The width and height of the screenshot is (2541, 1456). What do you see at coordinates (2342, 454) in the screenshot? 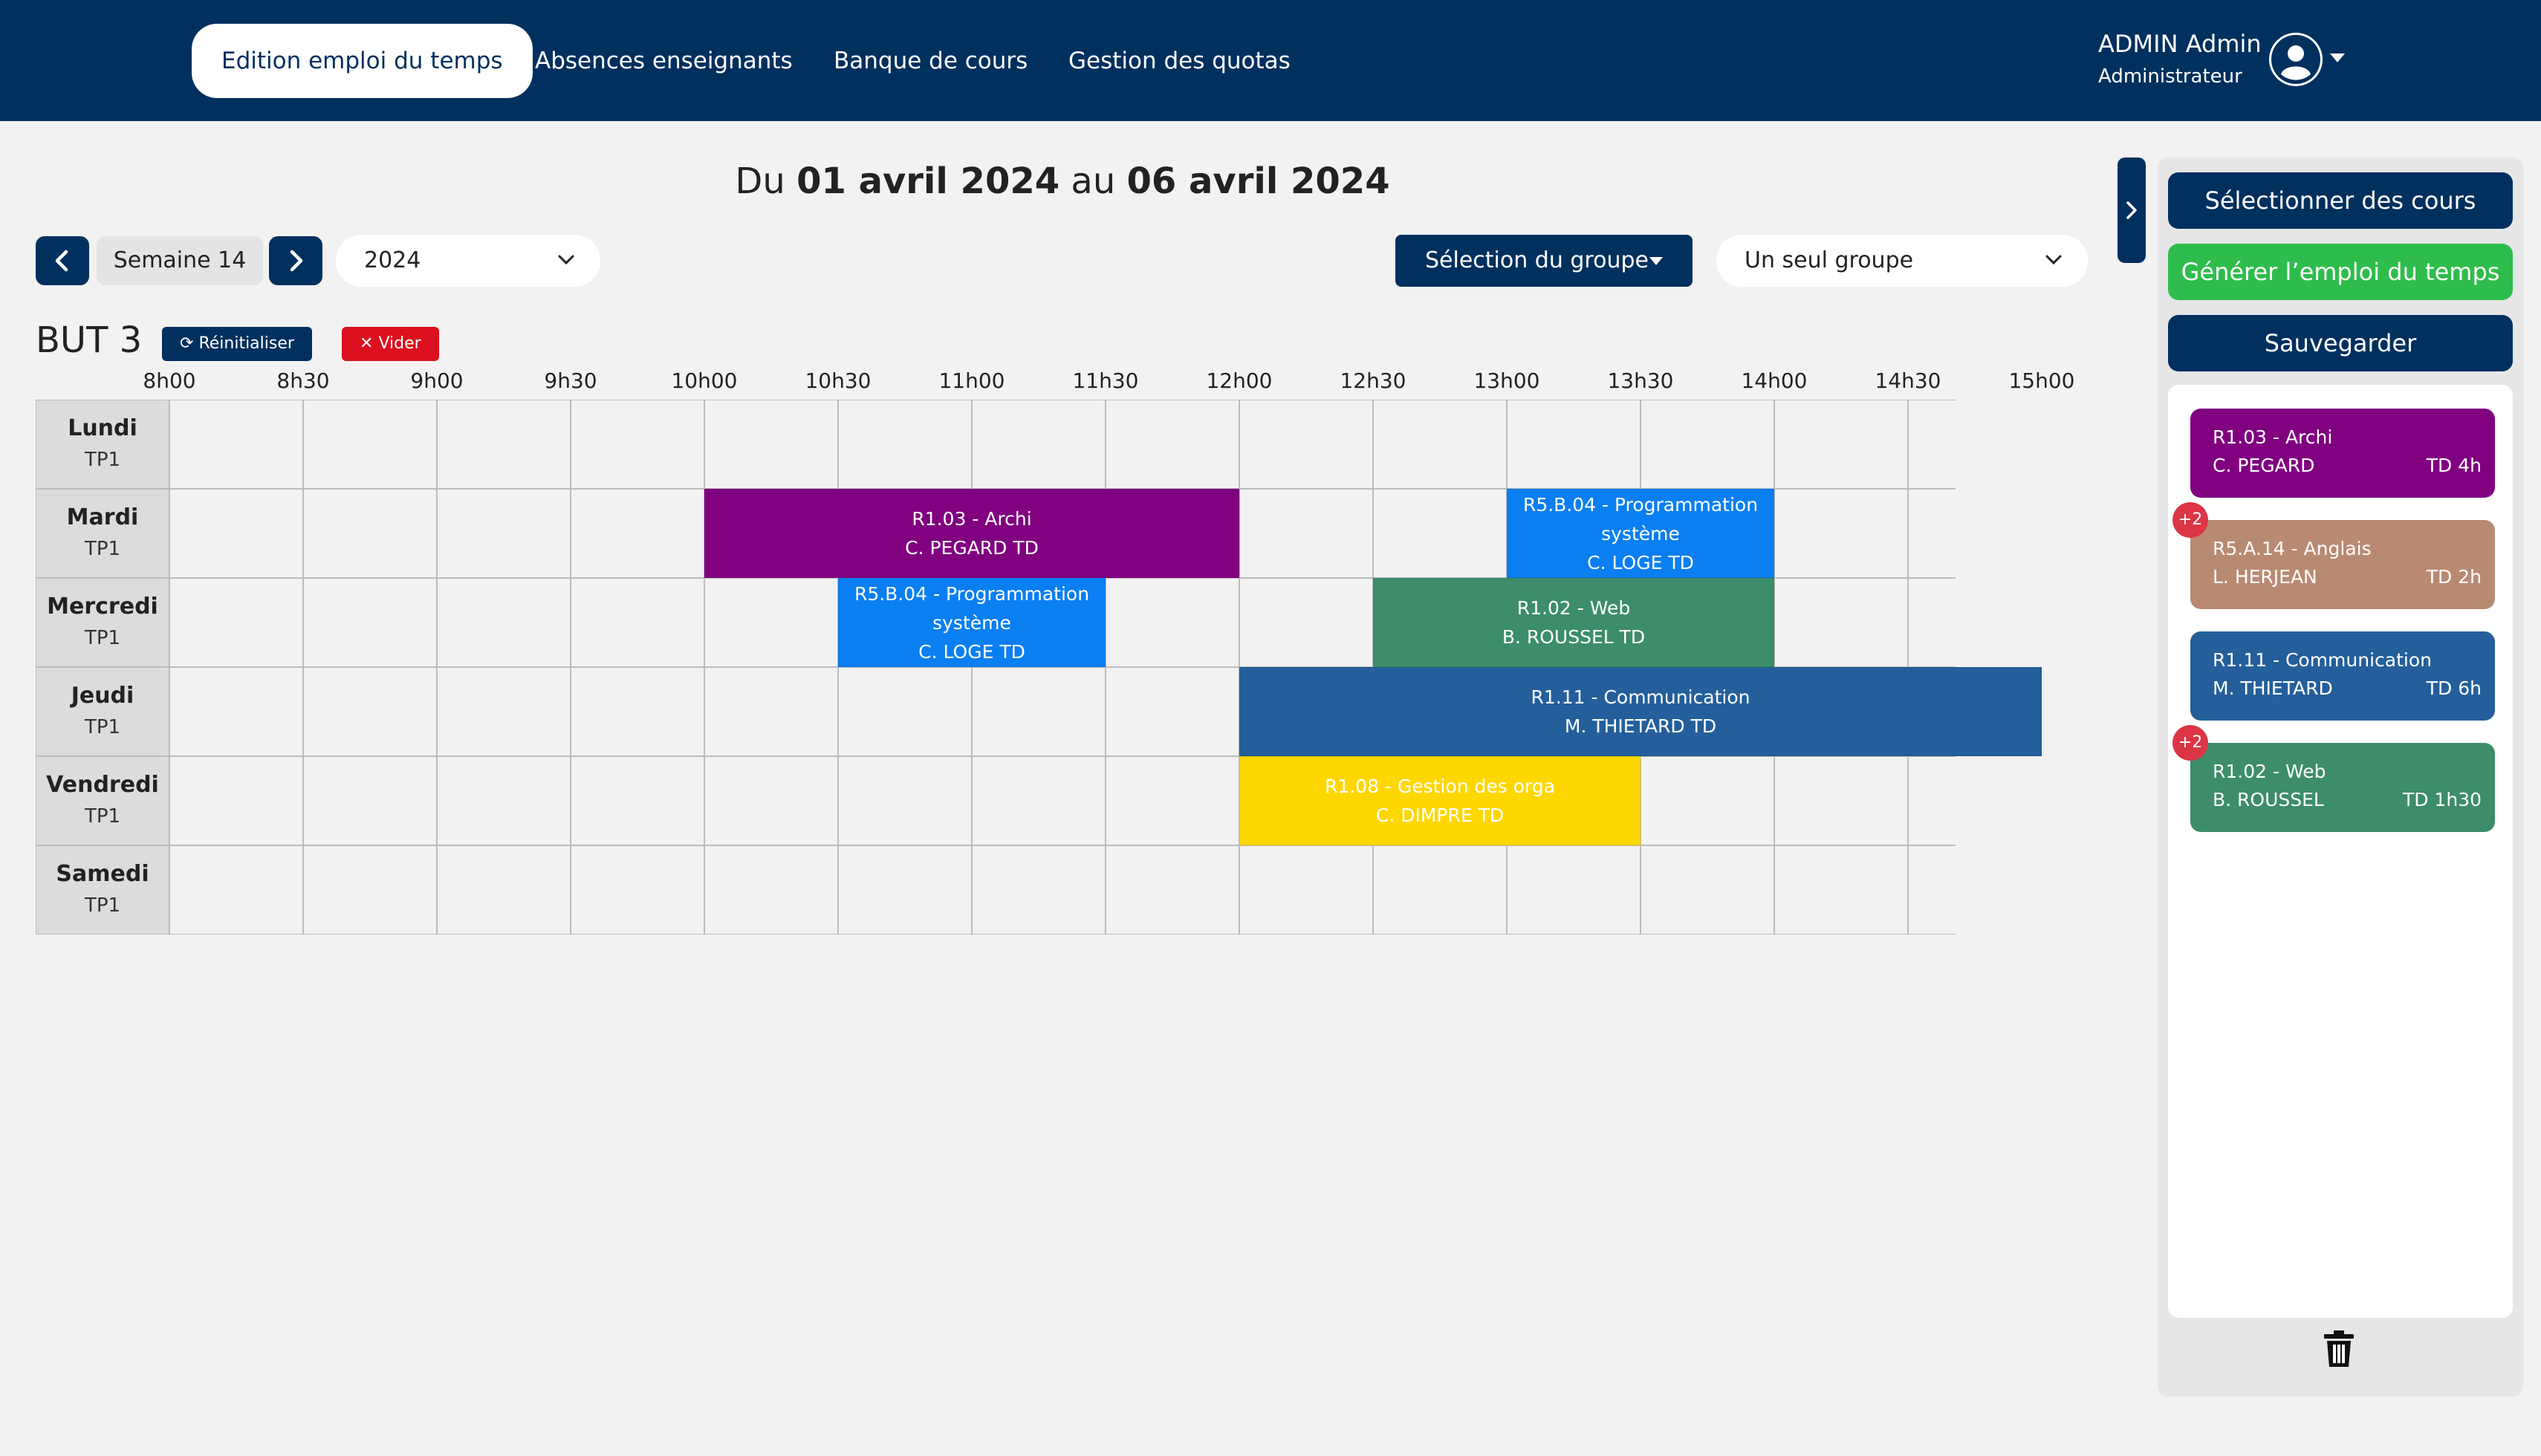
I see `course-card: R1.03 - Archi C. PEGARD TD 4h` at bounding box center [2342, 454].